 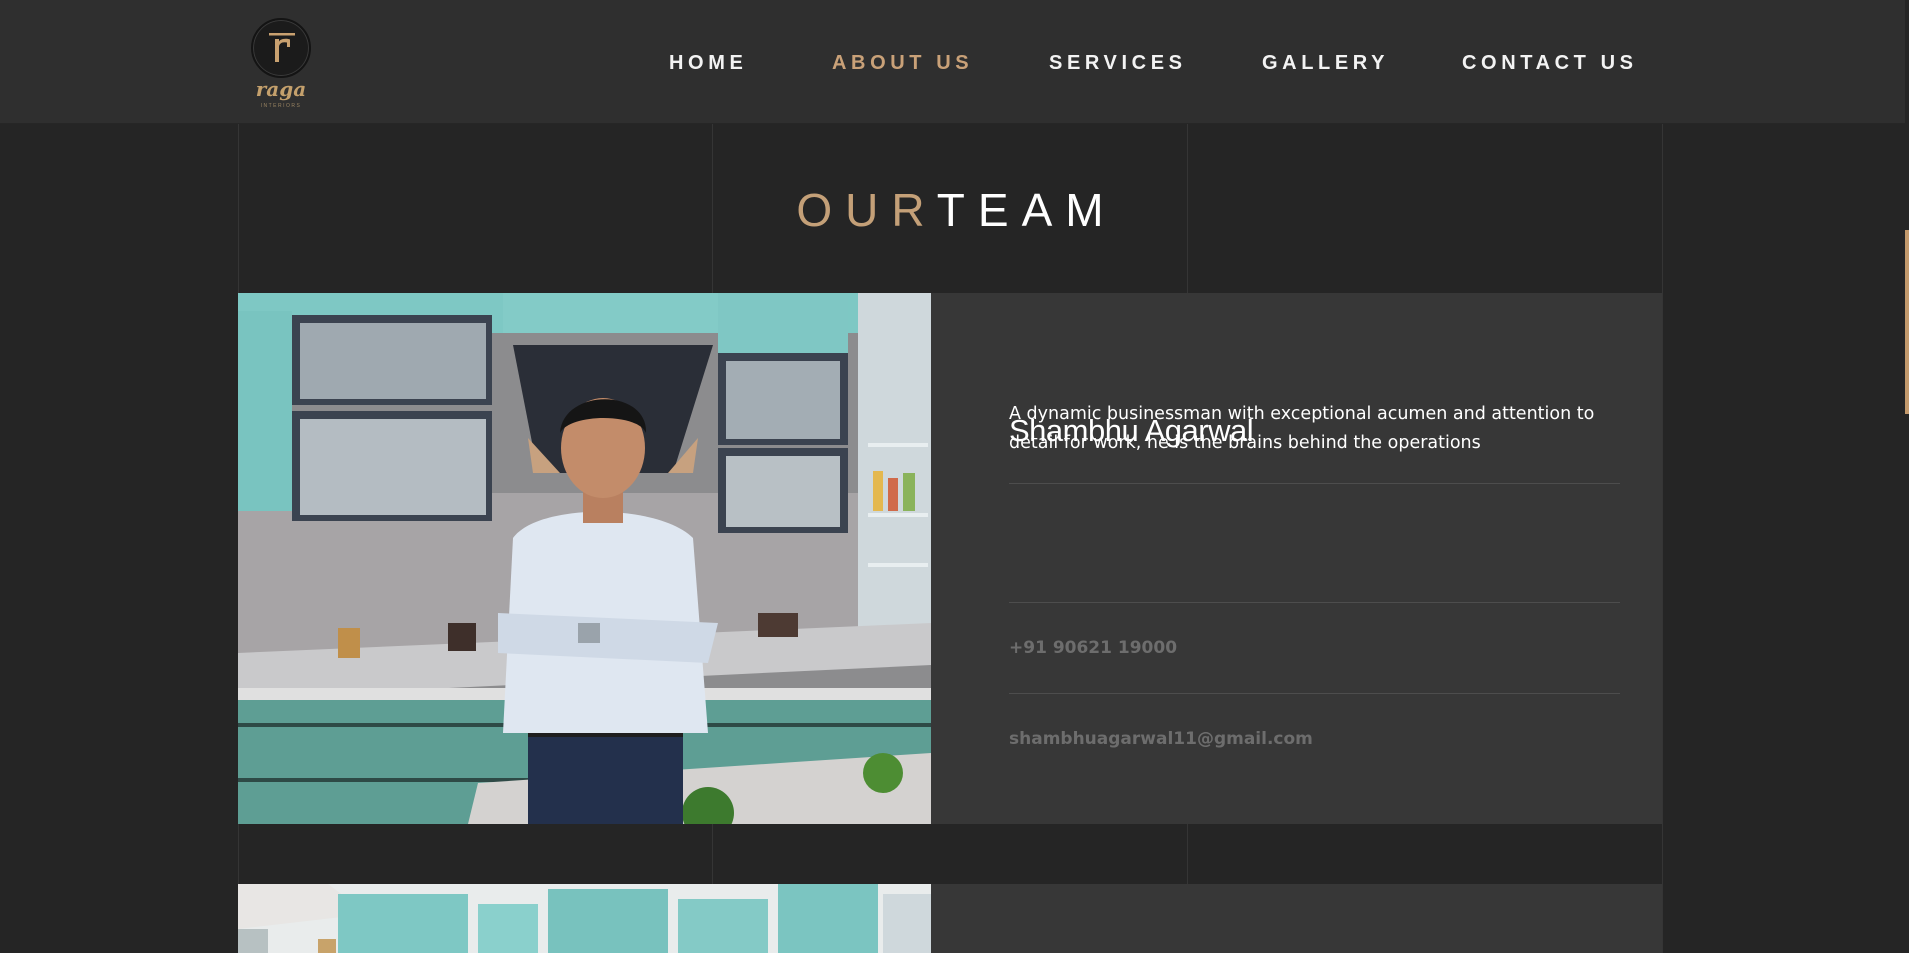 I want to click on section-title-accent: OUR, so click(x=866, y=210).